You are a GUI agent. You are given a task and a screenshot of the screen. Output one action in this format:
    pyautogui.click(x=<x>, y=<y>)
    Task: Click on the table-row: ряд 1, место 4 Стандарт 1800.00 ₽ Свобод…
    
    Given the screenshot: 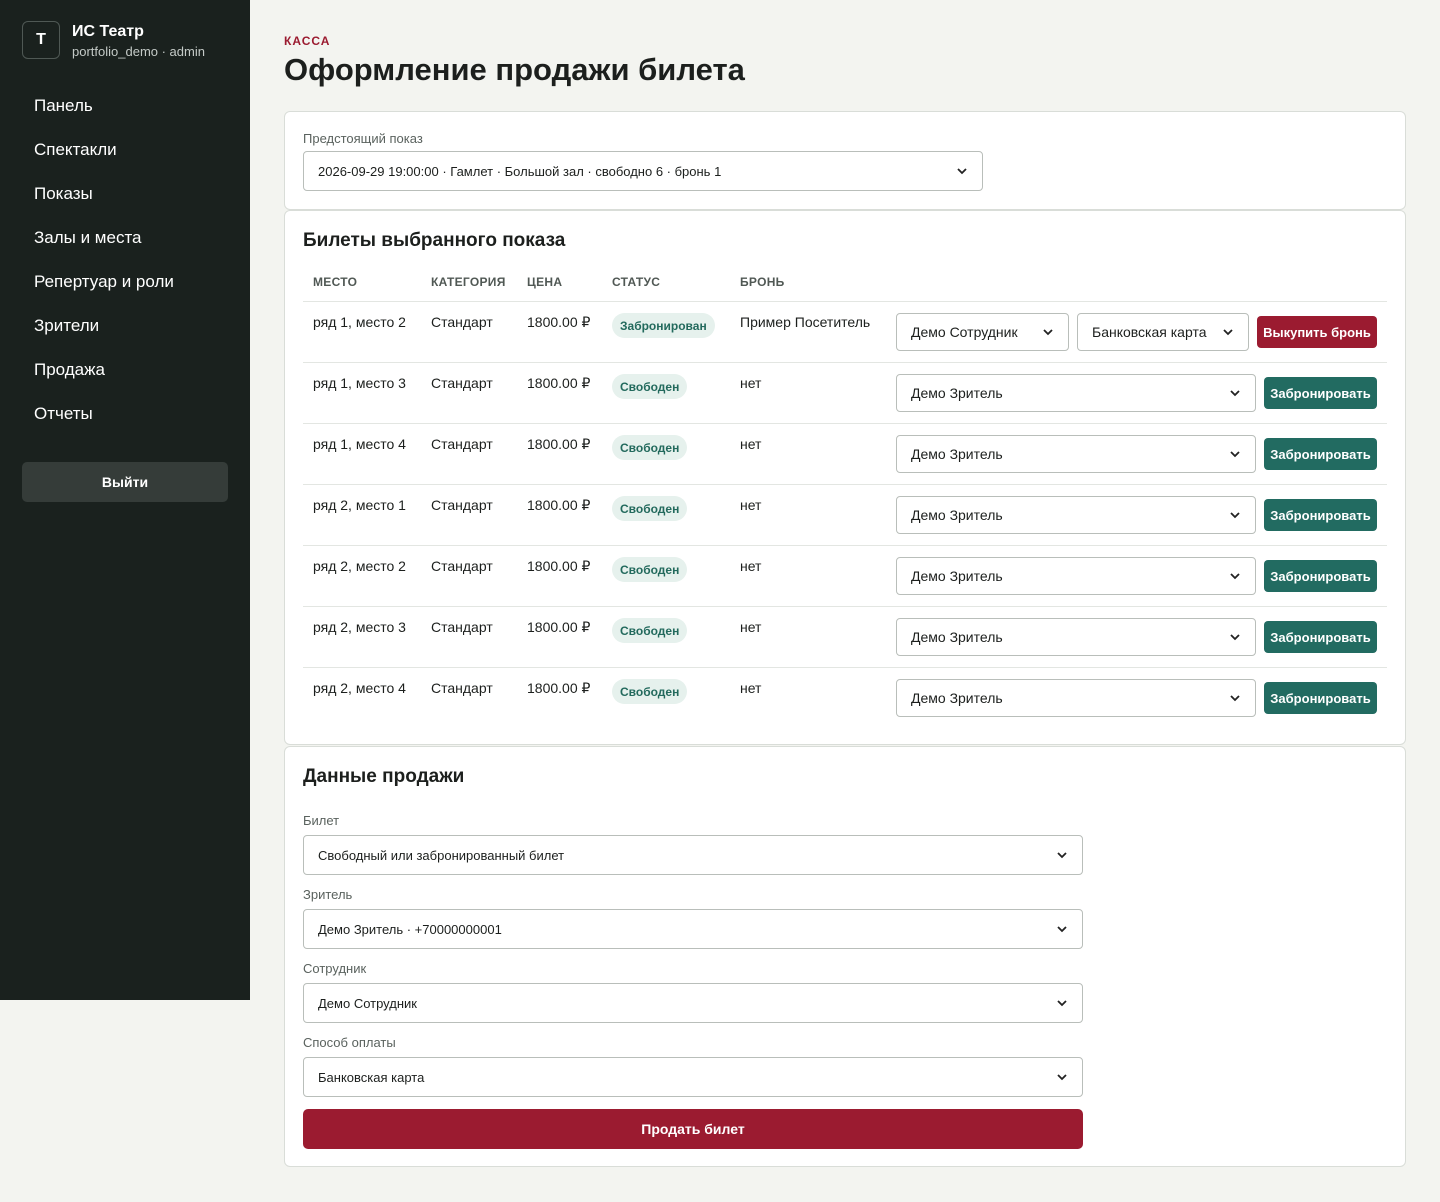 What is the action you would take?
    pyautogui.click(x=845, y=453)
    